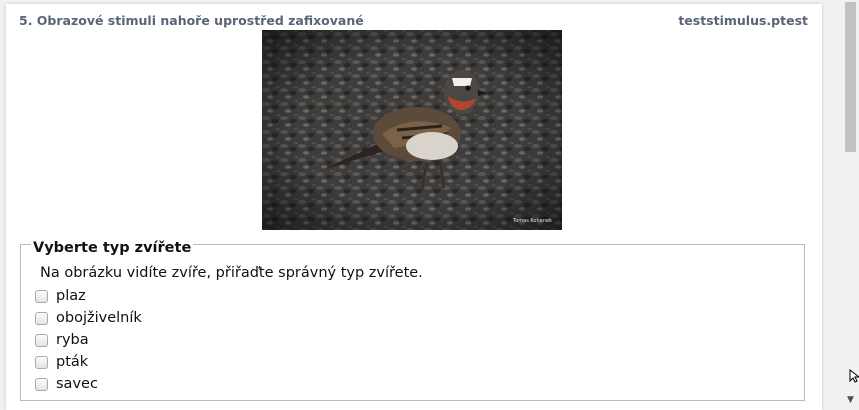  What do you see at coordinates (71, 296) in the screenshot?
I see `answer-option-label: plaz` at bounding box center [71, 296].